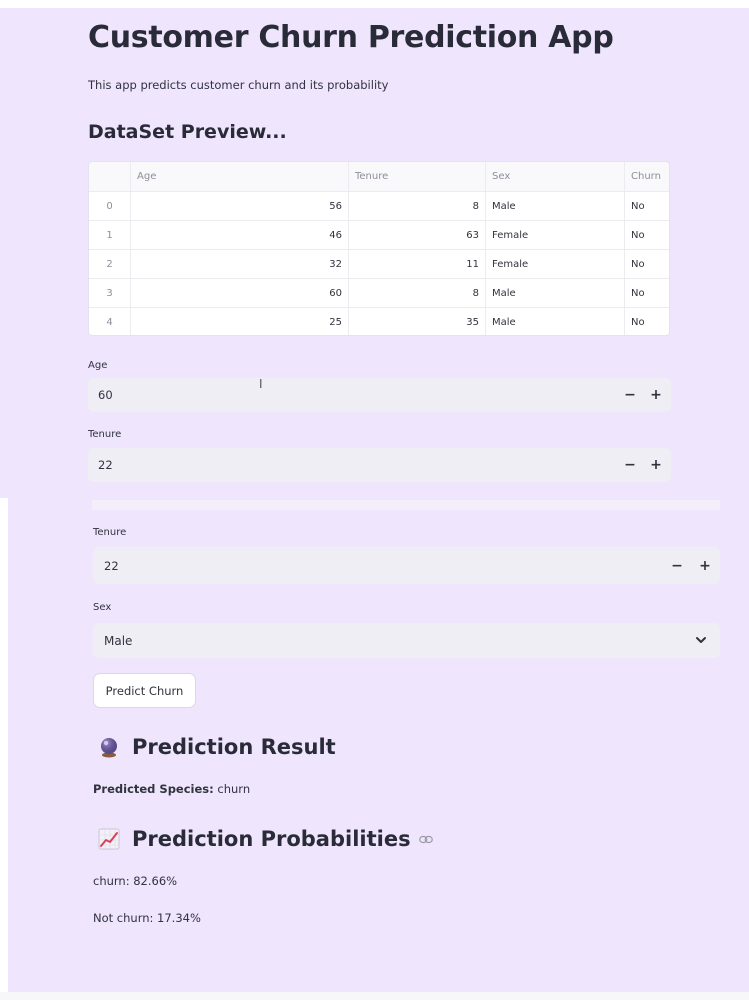  What do you see at coordinates (112, 641) in the screenshot?
I see `sex-selected-value: Male` at bounding box center [112, 641].